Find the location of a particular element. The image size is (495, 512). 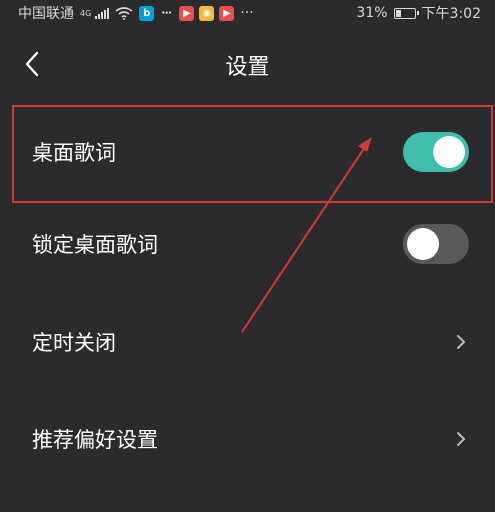

battery-fill is located at coordinates (398, 13).